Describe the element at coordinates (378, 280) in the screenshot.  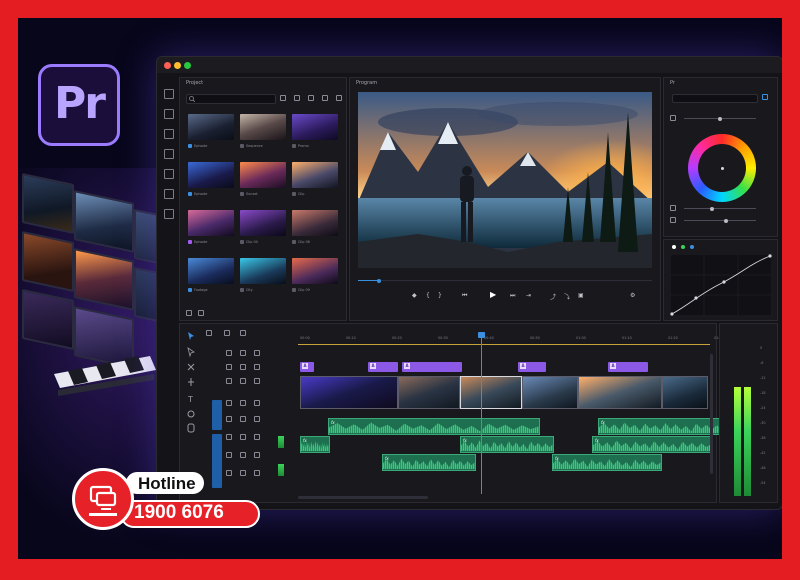
I see `scrubber-handle` at that location.